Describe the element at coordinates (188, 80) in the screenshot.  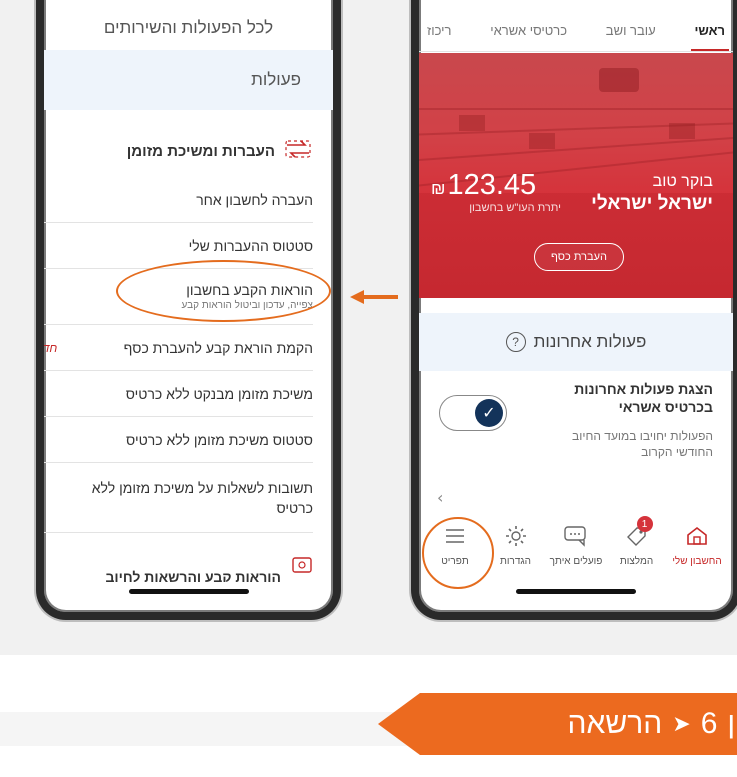
I see `actions-section-title: פעולות` at that location.